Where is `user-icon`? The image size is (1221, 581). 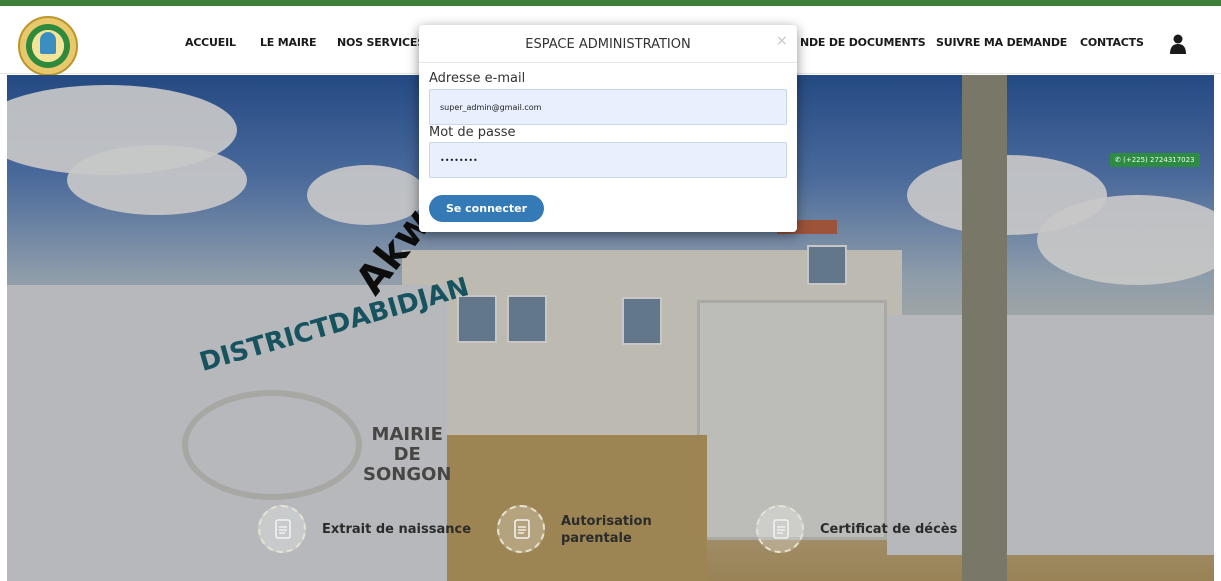 user-icon is located at coordinates (1178, 44).